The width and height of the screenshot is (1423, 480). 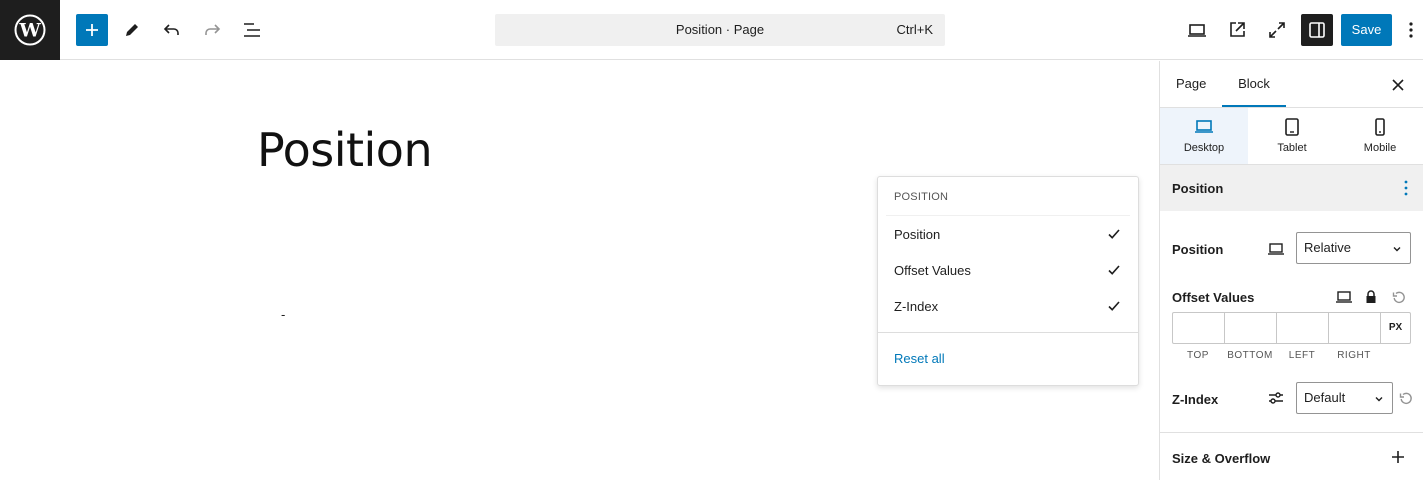 I want to click on reset-z-index-button, so click(x=1406, y=398).